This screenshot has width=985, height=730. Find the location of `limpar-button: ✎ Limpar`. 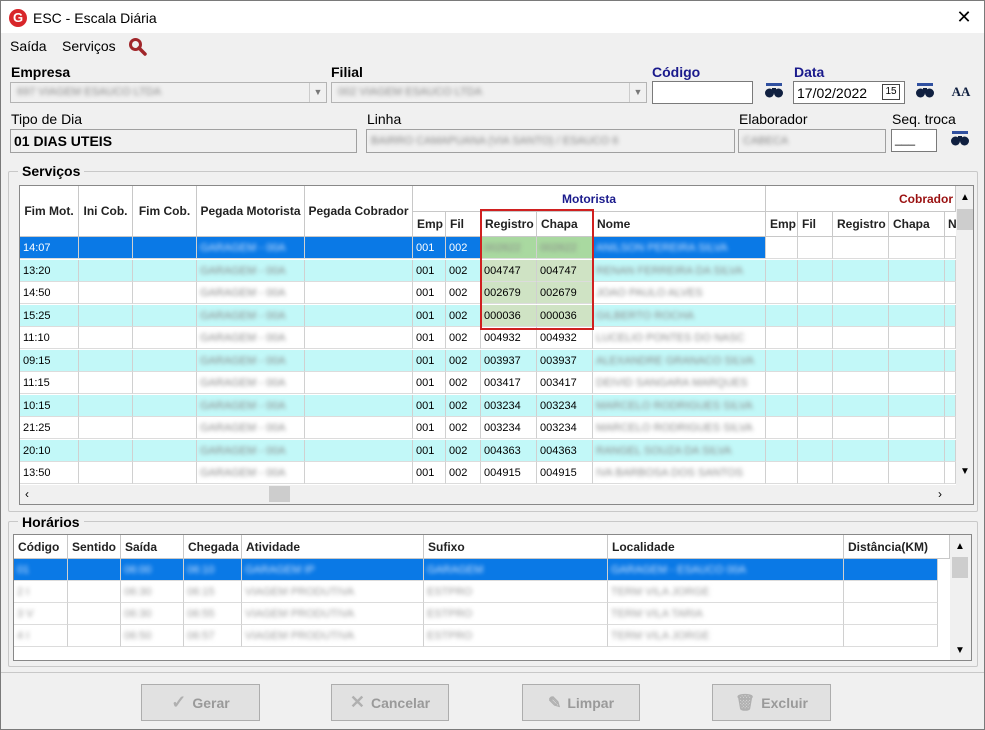

limpar-button: ✎ Limpar is located at coordinates (581, 702).